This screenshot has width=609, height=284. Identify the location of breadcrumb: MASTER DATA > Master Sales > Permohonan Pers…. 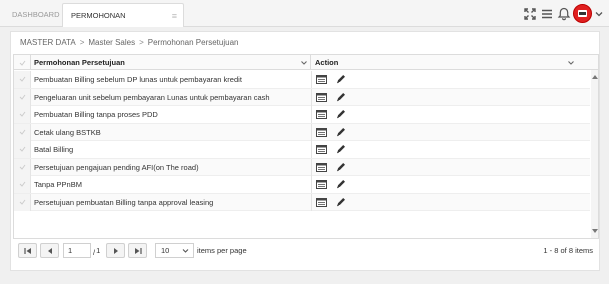
(129, 42).